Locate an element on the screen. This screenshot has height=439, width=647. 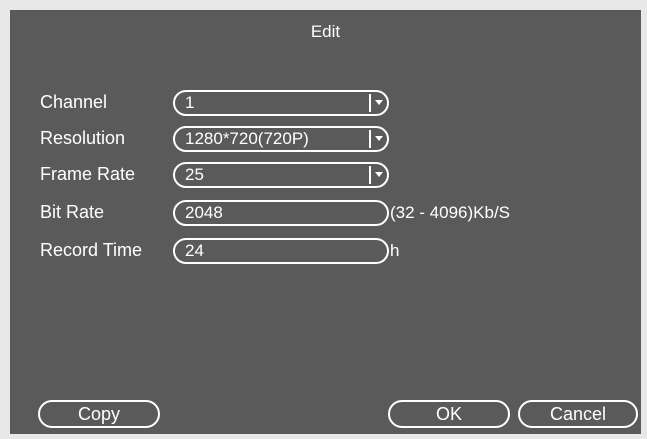
frame-rate-value: 25 is located at coordinates (194, 174).